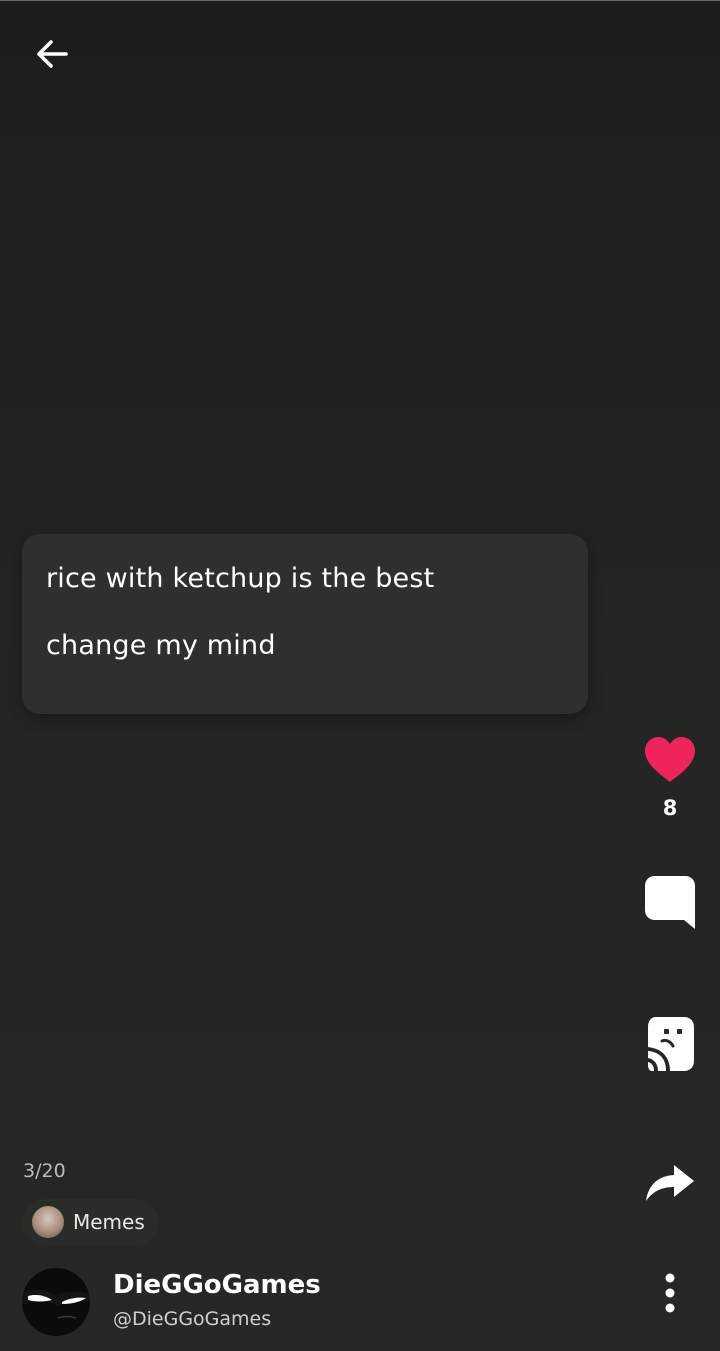 The height and width of the screenshot is (1351, 720). I want to click on comment-button, so click(670, 902).